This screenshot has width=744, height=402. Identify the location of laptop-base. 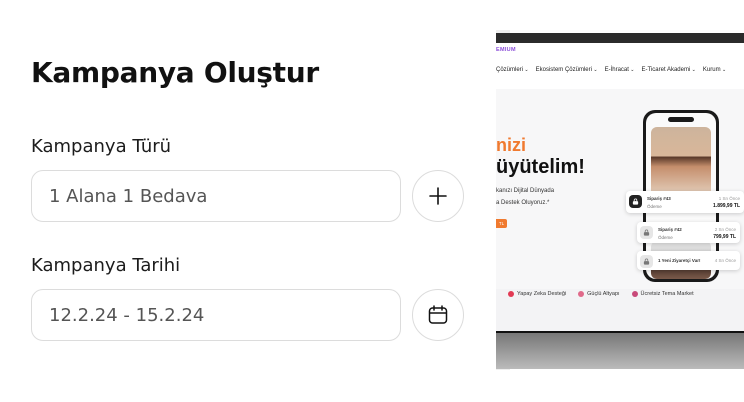
(620, 351).